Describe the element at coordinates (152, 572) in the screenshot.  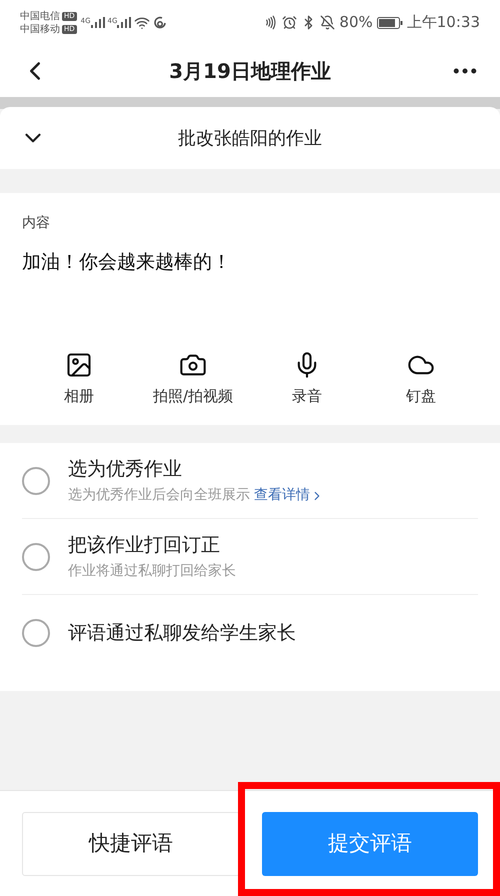
I see `option-hint: 作业将通过私聊打回给家长` at that location.